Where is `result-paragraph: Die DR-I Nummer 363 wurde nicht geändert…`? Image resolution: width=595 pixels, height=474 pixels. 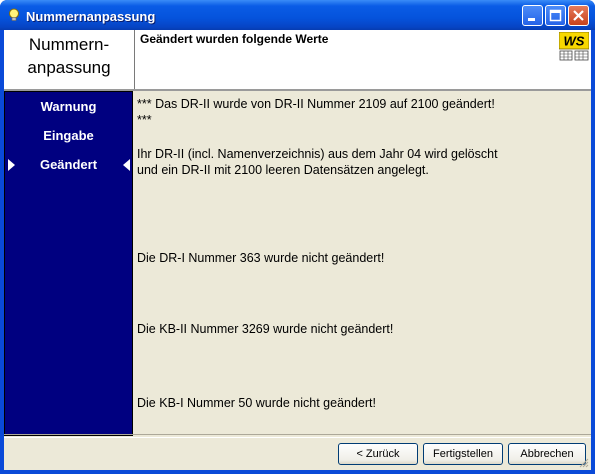 result-paragraph: Die DR-I Nummer 363 wurde nicht geändert… is located at coordinates (261, 258).